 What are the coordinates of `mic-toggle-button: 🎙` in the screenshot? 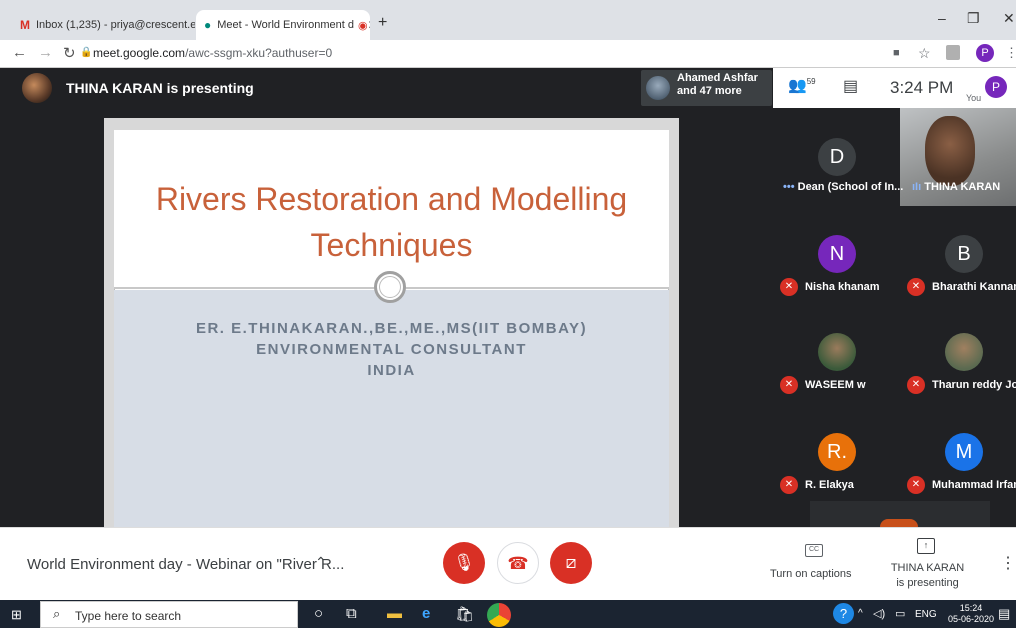 It's located at (464, 563).